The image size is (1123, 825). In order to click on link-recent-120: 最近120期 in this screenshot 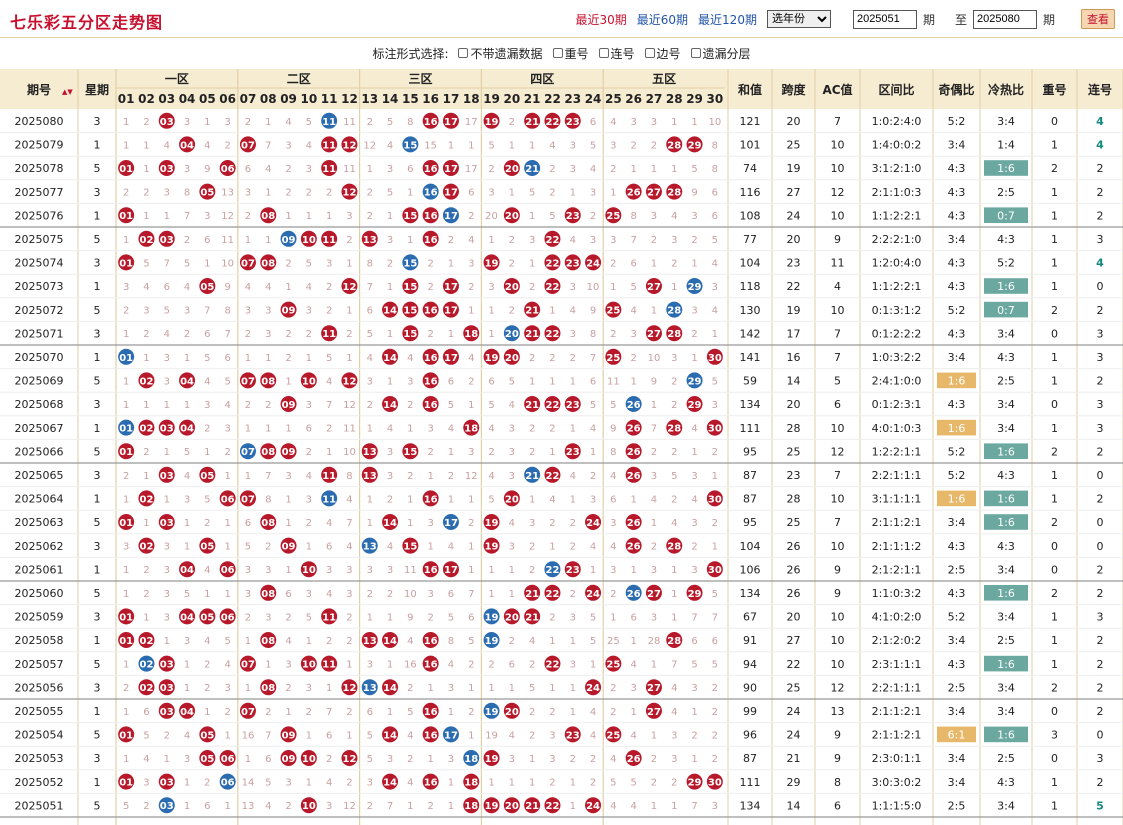, I will do `click(727, 19)`.